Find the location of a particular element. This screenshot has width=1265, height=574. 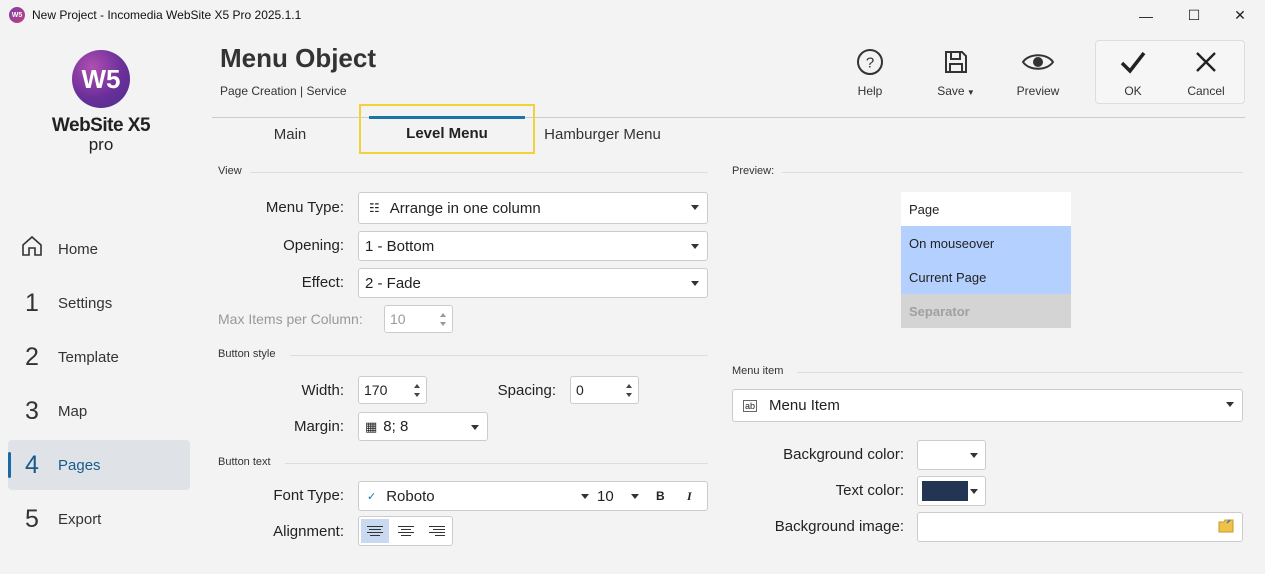

preview-button: Preview is located at coordinates (1038, 72).